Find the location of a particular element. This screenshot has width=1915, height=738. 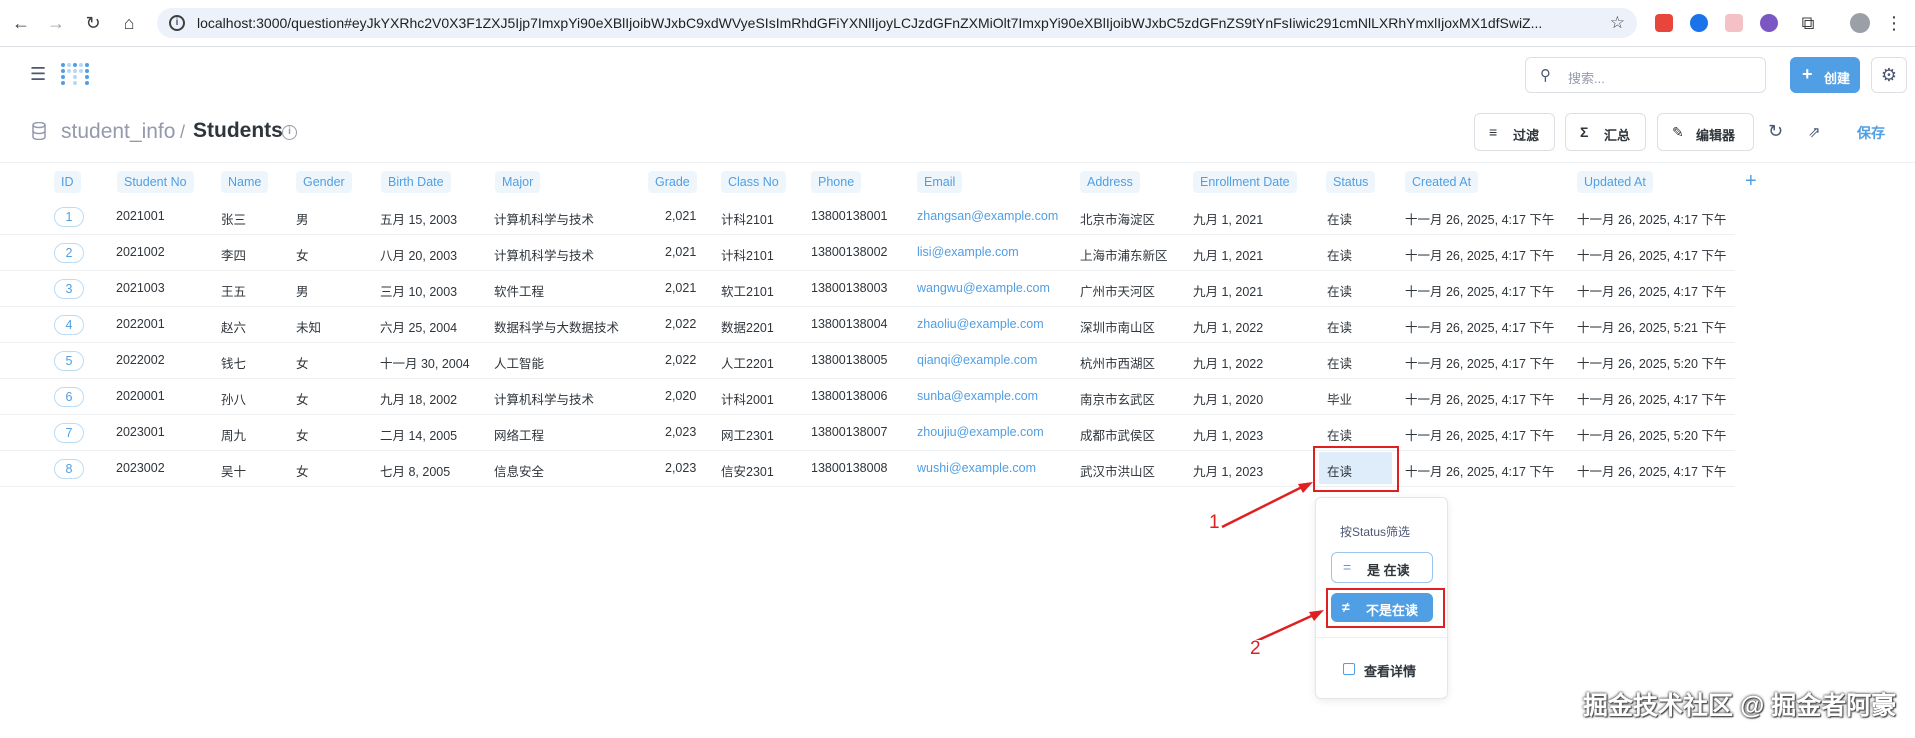

cell-email: zhoujiu@example.com is located at coordinates (980, 432).